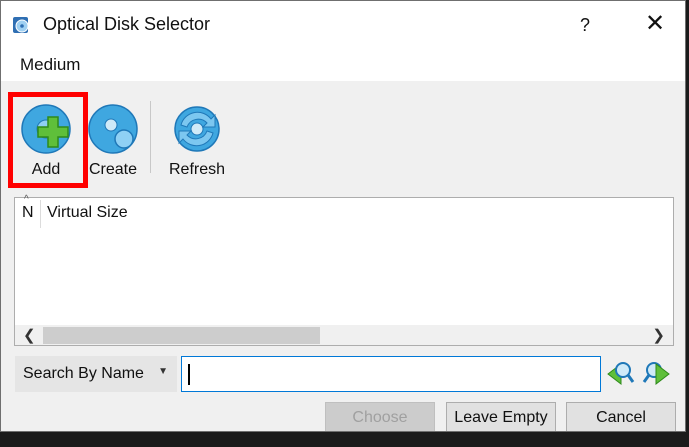 This screenshot has height=447, width=689. What do you see at coordinates (343, 25) in the screenshot?
I see `title-bar: Optical Disk Selector ? ✕` at bounding box center [343, 25].